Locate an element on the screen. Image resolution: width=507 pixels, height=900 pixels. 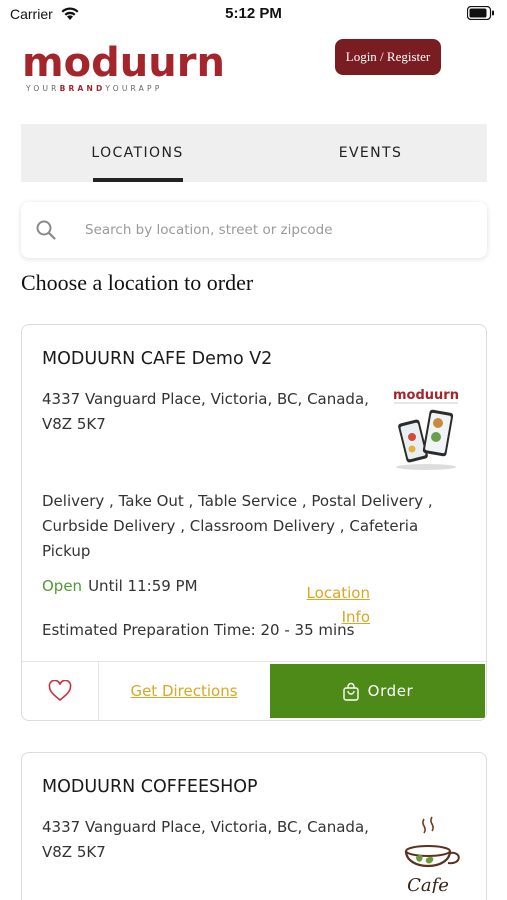
prep-time: Estimated Preparation Time: 20 - 35 mins is located at coordinates (198, 630).